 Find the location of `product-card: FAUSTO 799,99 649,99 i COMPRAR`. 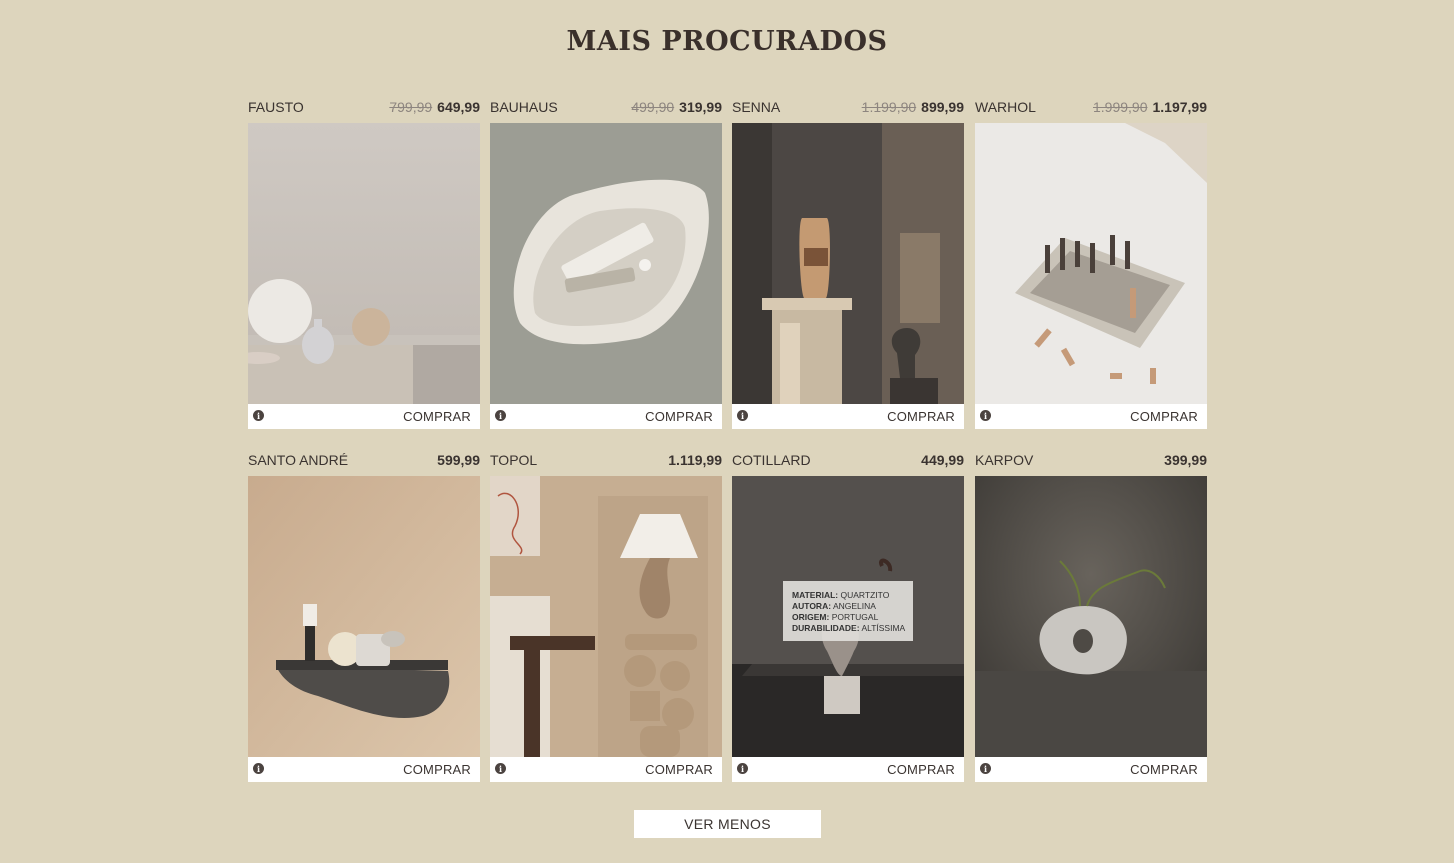

product-card: FAUSTO 799,99 649,99 i COMPRAR is located at coordinates (364, 262).